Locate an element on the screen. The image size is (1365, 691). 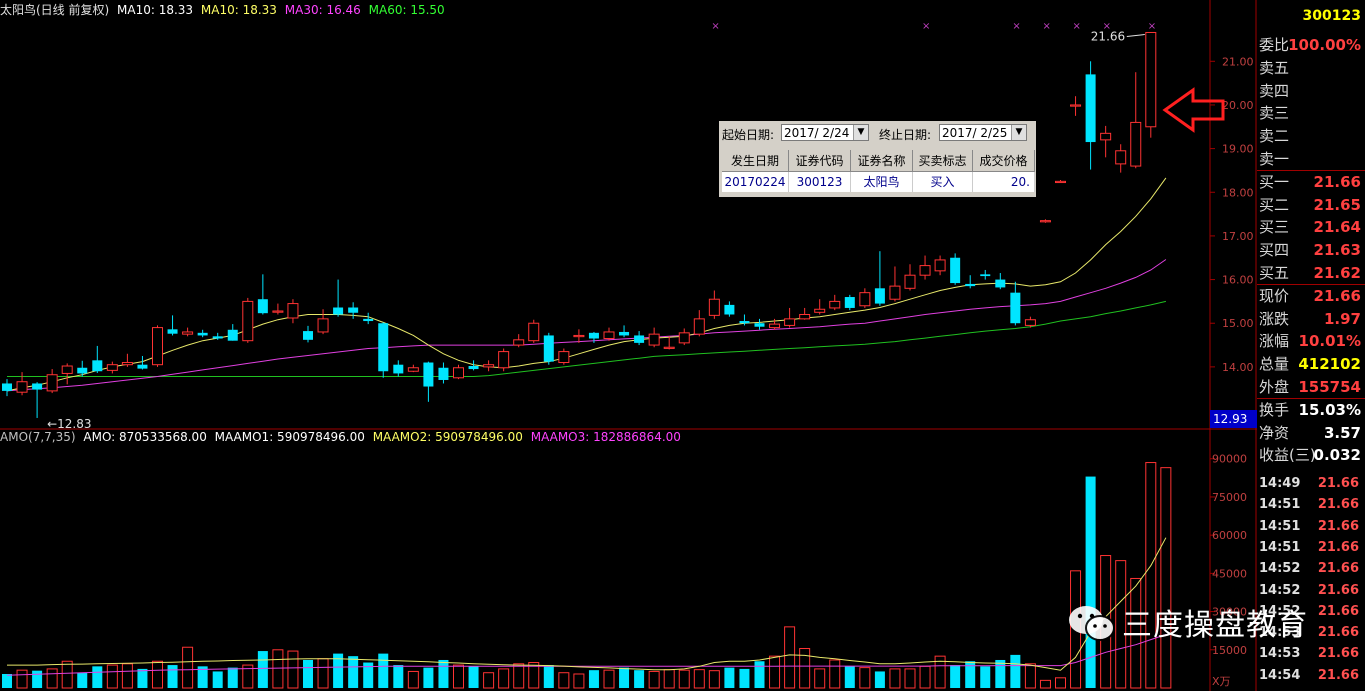
quote-row-label: 净资 is located at coordinates (1274, 432).